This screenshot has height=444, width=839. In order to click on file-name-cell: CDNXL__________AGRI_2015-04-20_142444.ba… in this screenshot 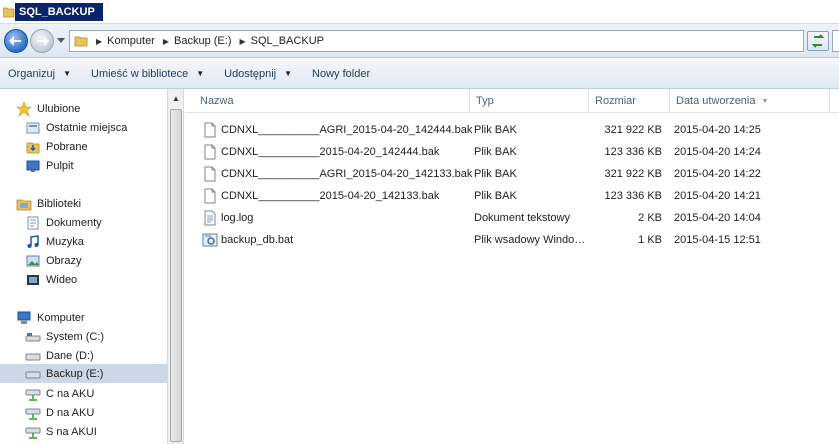, I will do `click(337, 130)`.